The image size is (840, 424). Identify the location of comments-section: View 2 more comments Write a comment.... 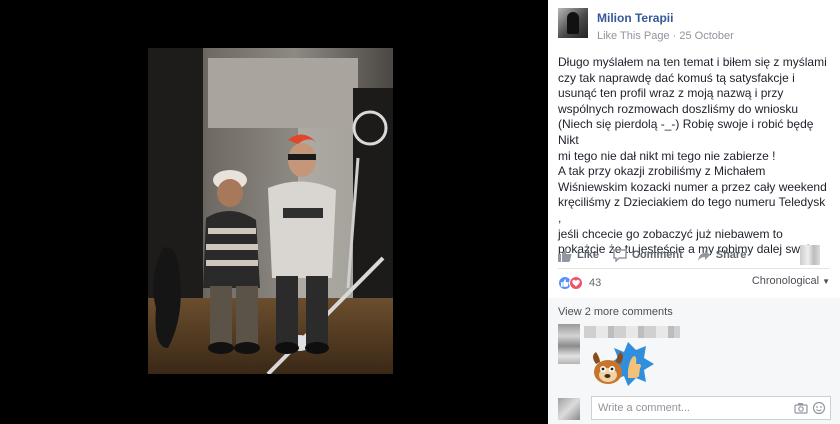
(694, 361).